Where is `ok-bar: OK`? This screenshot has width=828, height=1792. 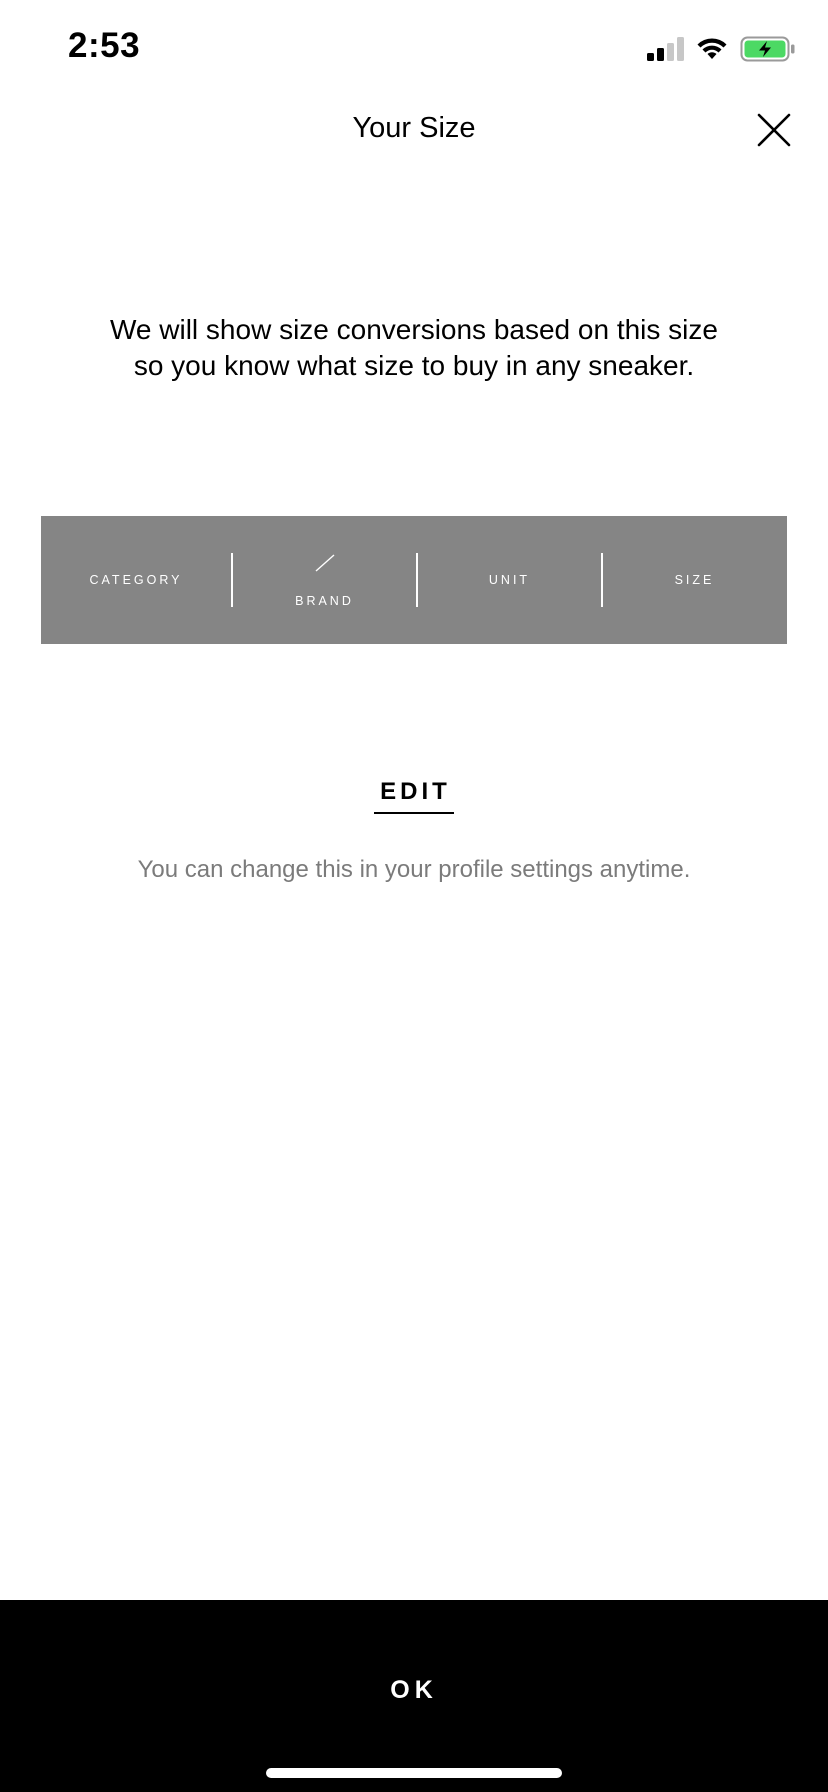
ok-bar: OK is located at coordinates (414, 1696).